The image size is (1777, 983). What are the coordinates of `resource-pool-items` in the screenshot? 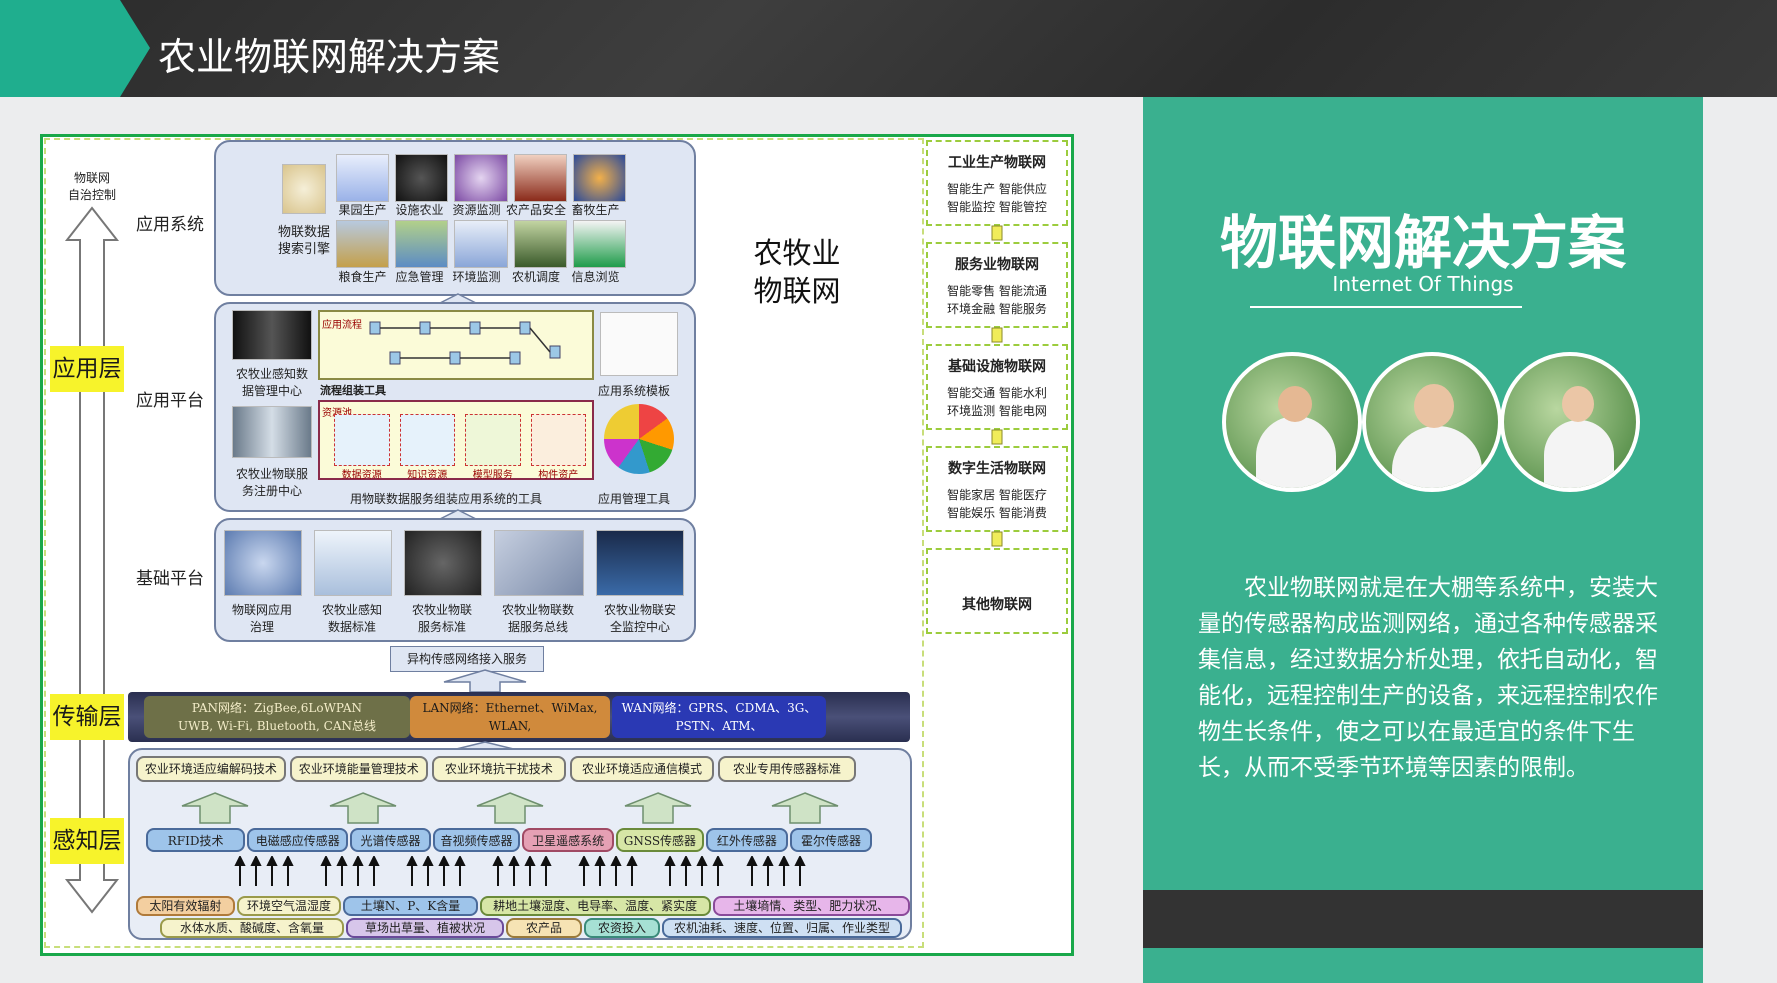 It's located at (460, 440).